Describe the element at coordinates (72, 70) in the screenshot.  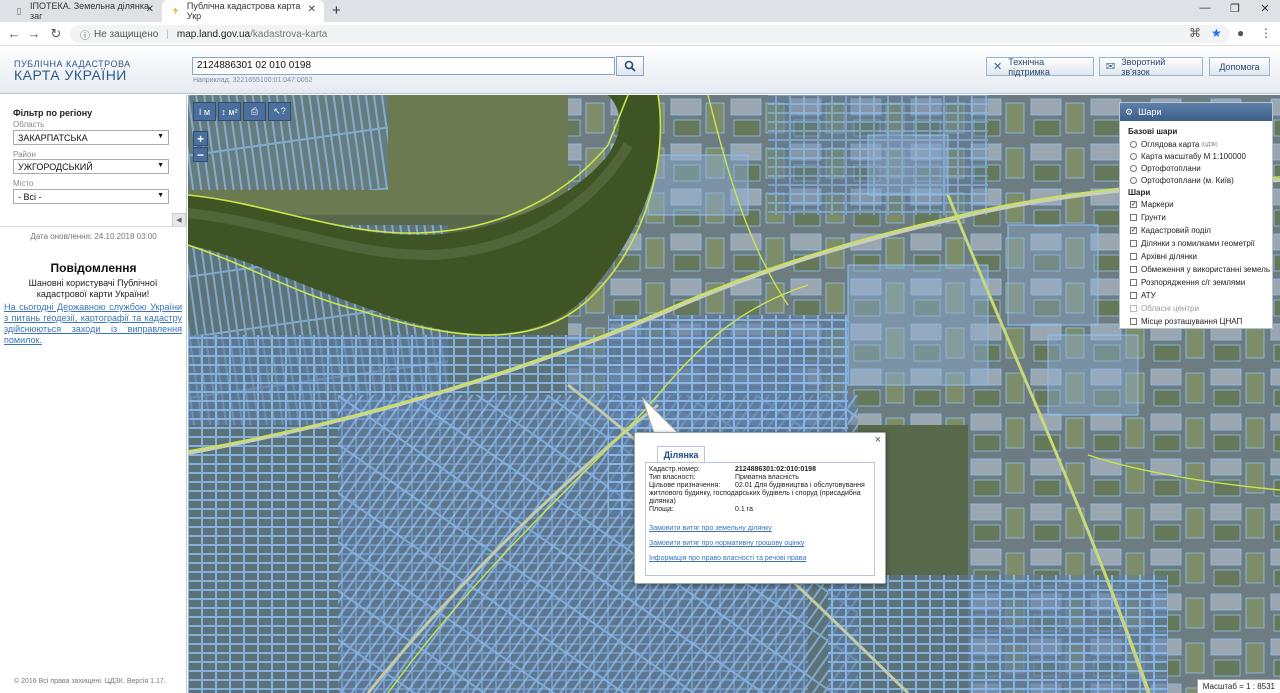
I see `site-logo: ПУБЛІЧНА КАДАСТРОВА КАРТА УКРАЇНИ` at that location.